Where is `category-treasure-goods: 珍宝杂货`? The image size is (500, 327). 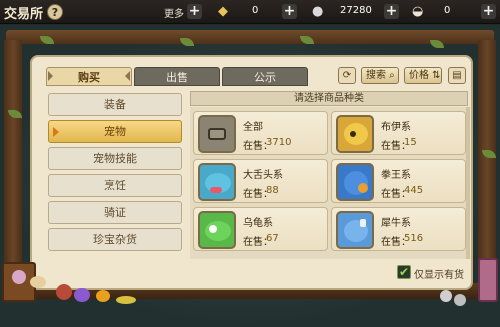
category-treasure-goods: 珍宝杂货 is located at coordinates (115, 239).